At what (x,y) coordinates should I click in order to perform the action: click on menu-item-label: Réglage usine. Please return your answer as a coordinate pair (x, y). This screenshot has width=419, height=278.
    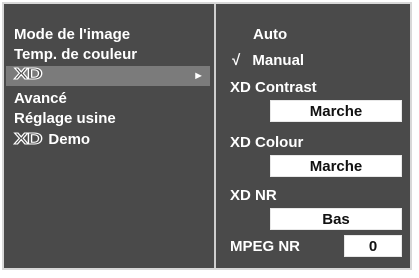
    Looking at the image, I should click on (65, 118).